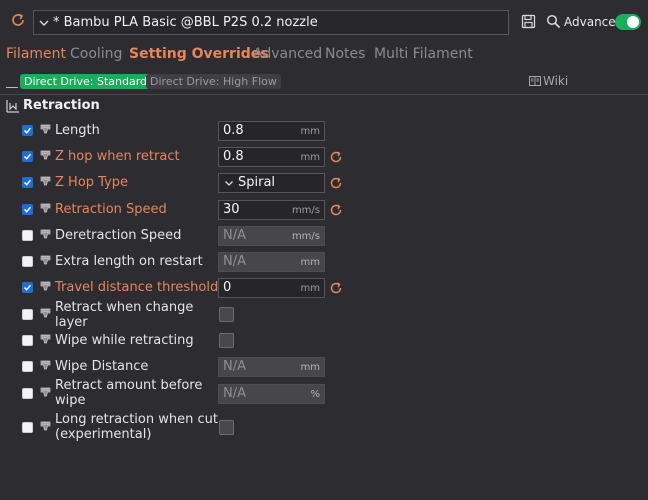 The image size is (648, 500). What do you see at coordinates (12, 87) in the screenshot?
I see `underline-marker` at bounding box center [12, 87].